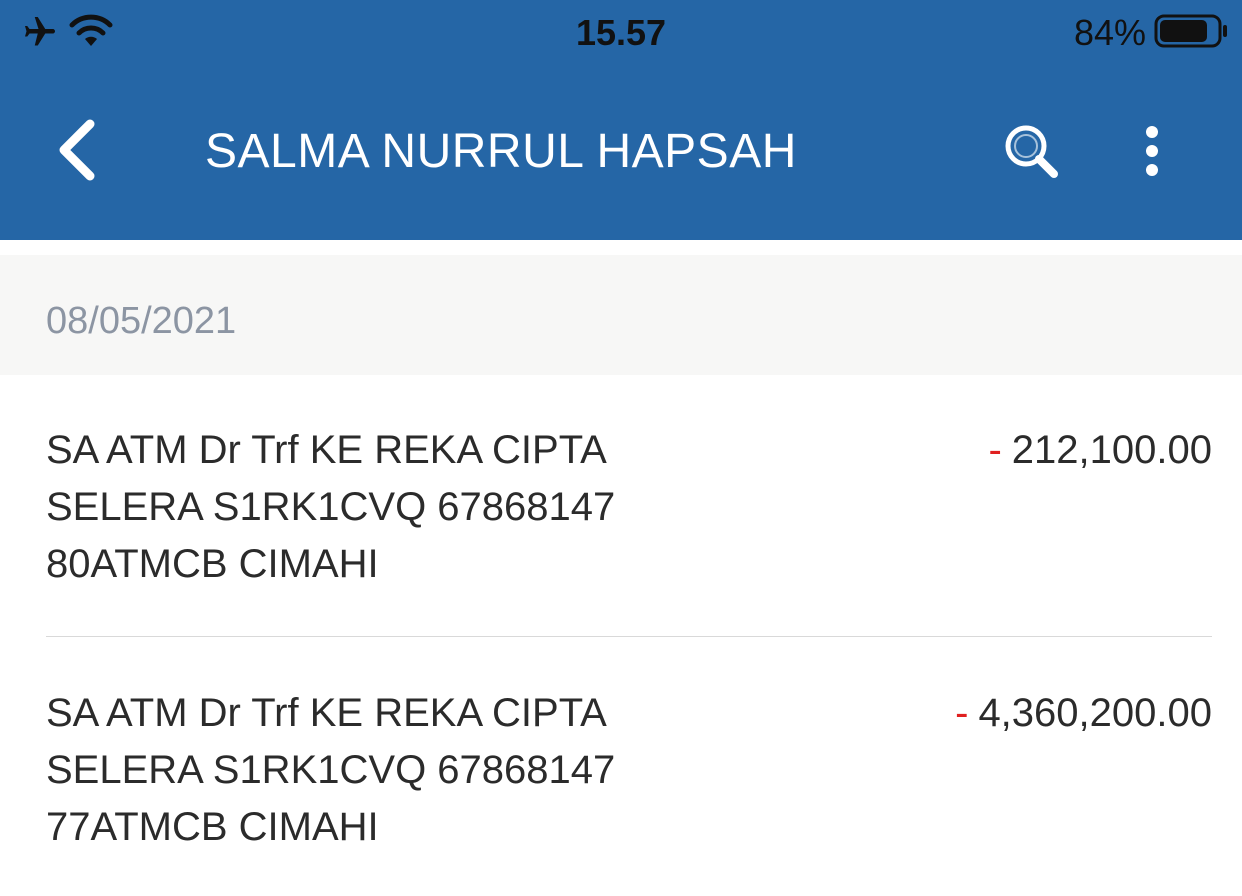  I want to click on page-title: SALMA NURRUL HAPSAH, so click(501, 151).